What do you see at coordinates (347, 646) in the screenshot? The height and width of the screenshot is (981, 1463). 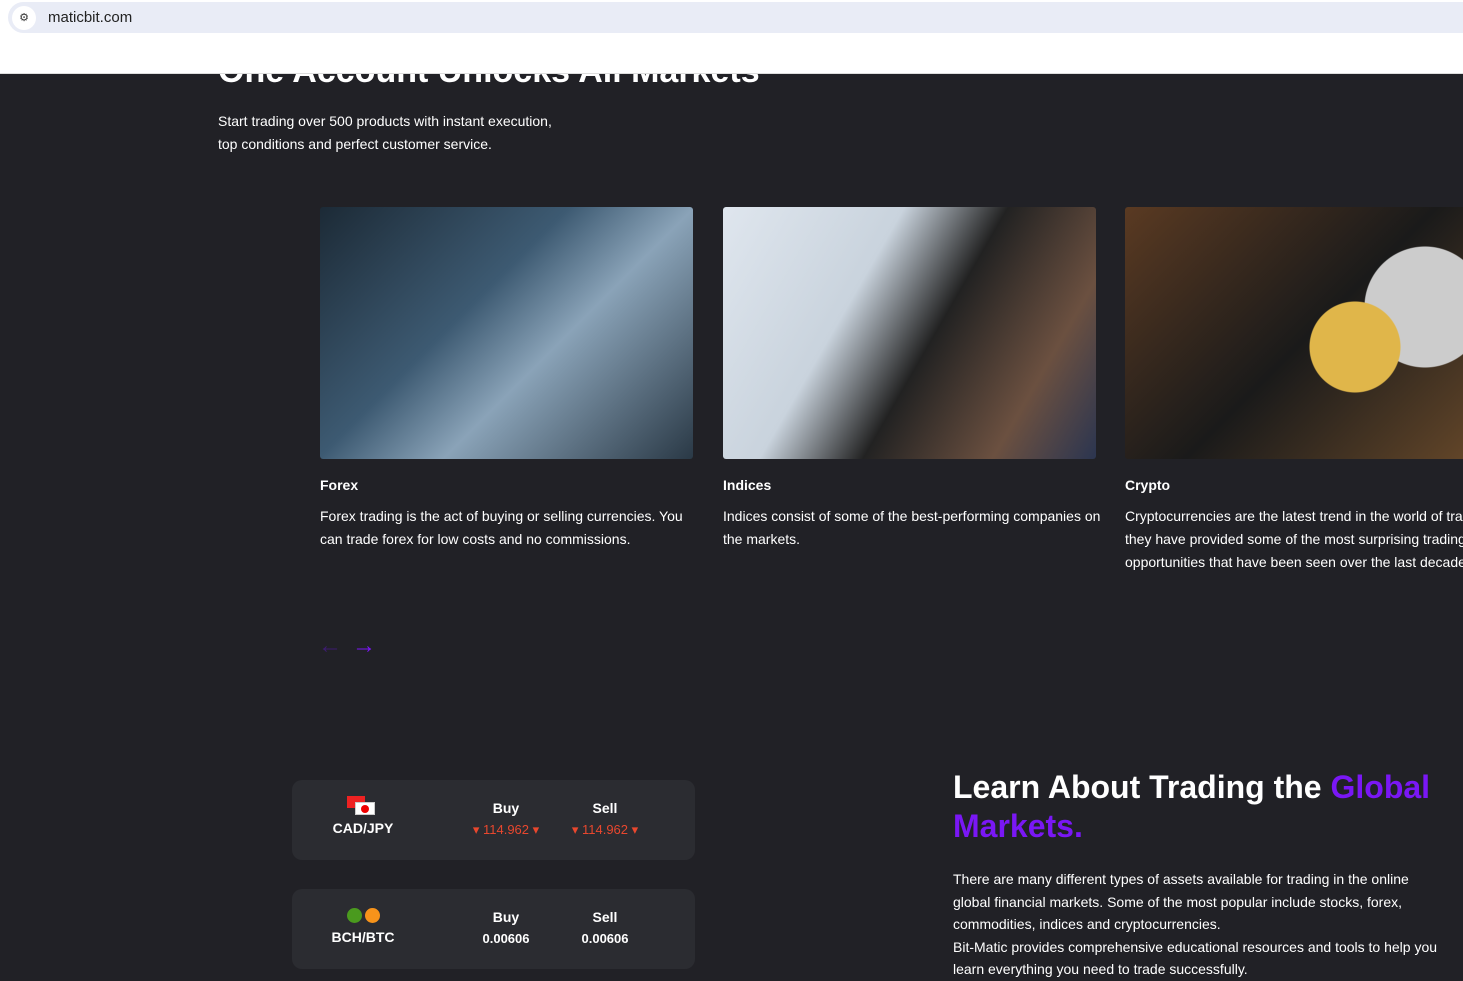 I see `carousel-controls: ← →` at bounding box center [347, 646].